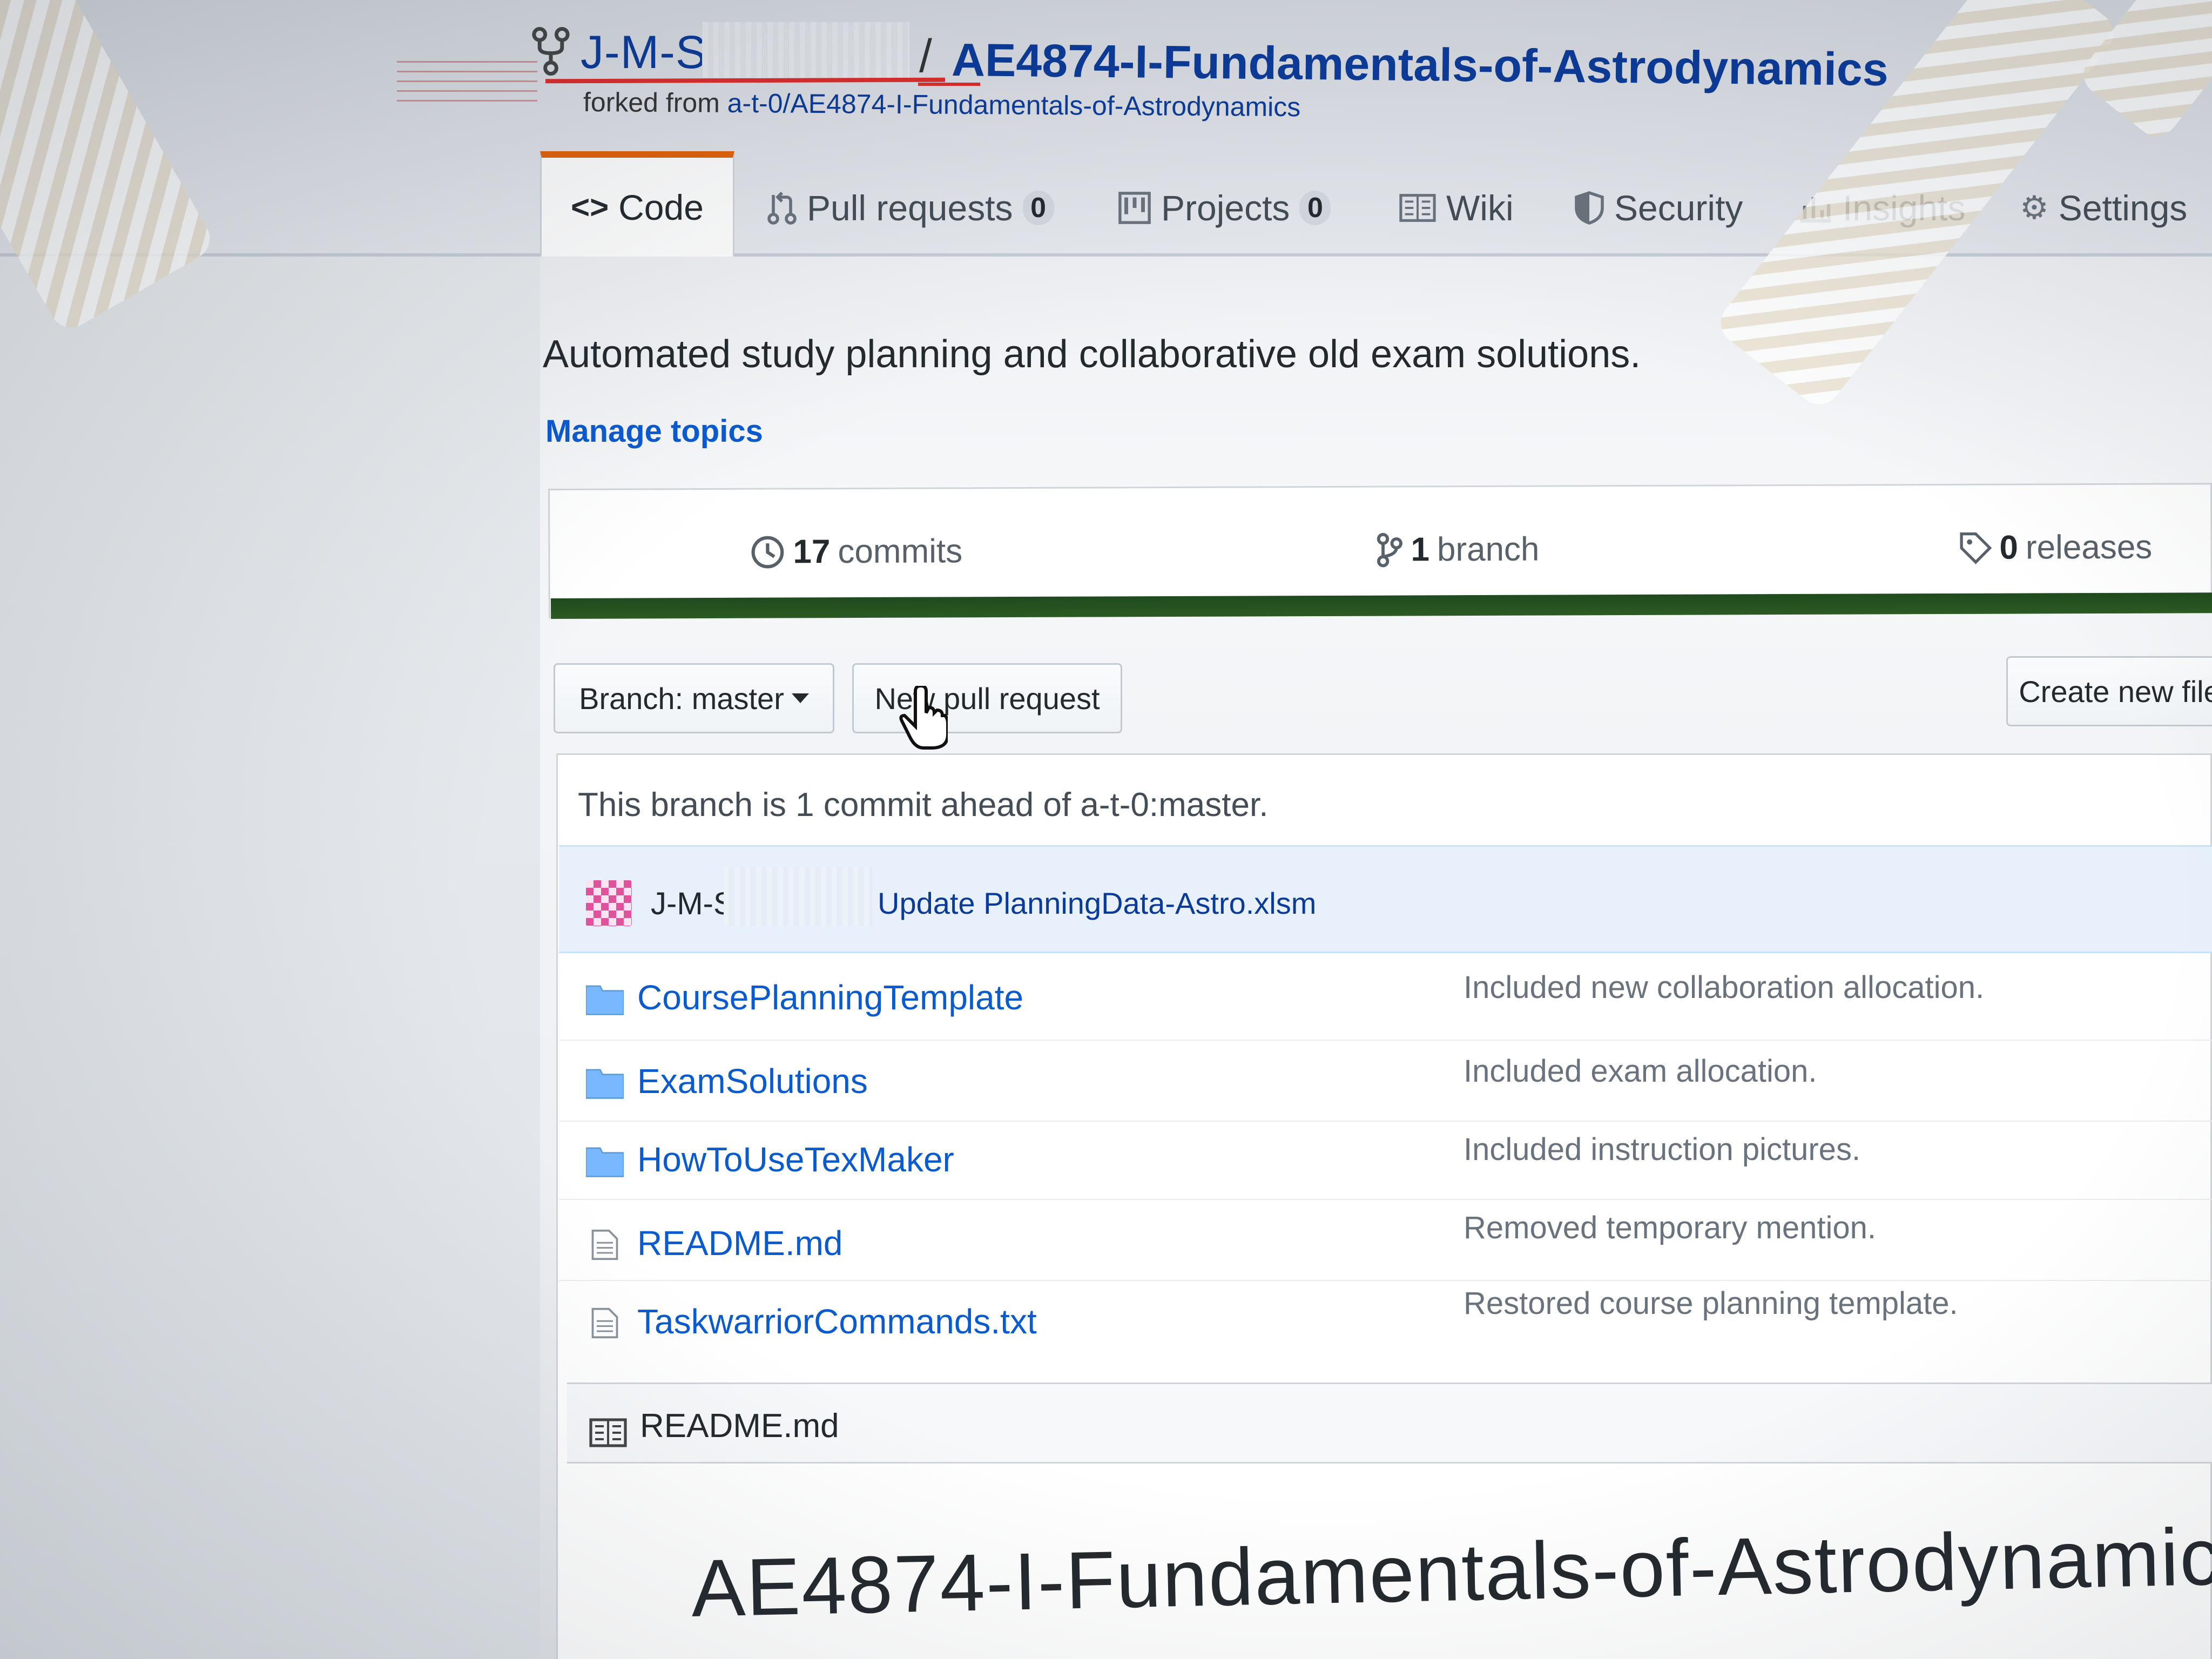 The height and width of the screenshot is (1659, 2212). Describe the element at coordinates (1396, 1243) in the screenshot. I see `file-row-readme: README.md Removed temporary mention.` at that location.